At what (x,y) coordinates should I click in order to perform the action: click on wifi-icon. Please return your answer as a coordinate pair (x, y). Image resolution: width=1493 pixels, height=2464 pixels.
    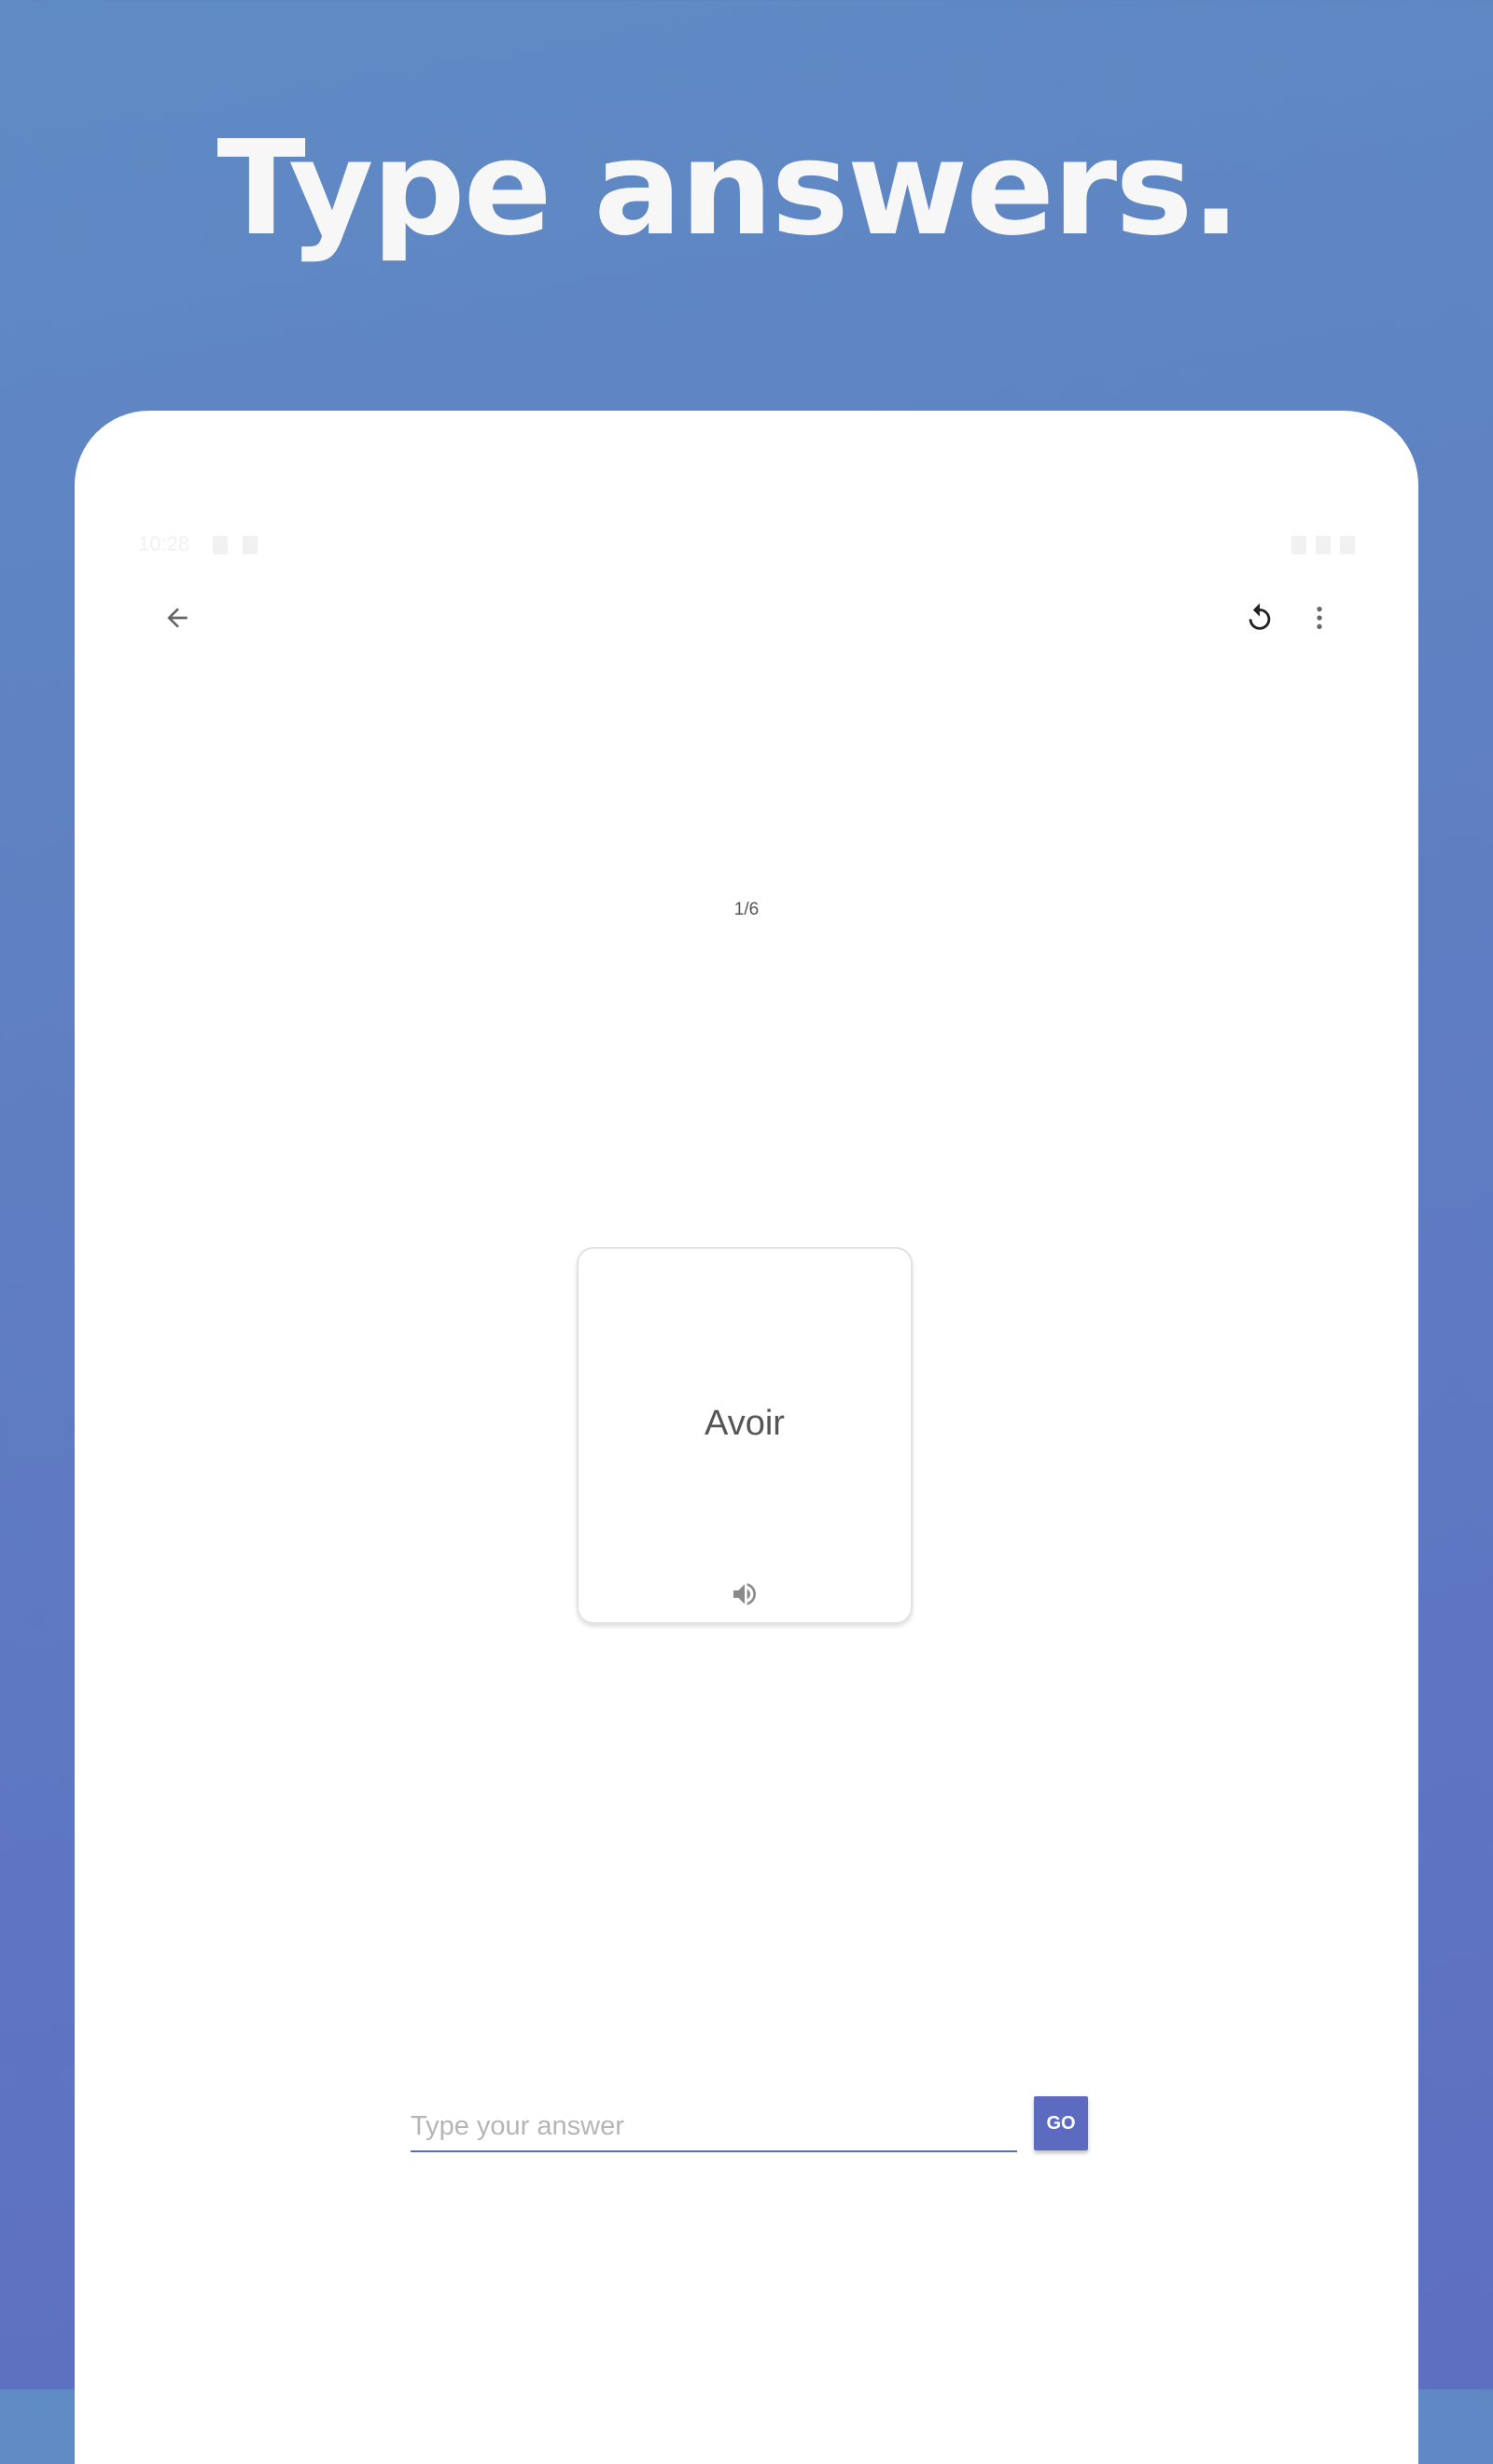
    Looking at the image, I should click on (1298, 545).